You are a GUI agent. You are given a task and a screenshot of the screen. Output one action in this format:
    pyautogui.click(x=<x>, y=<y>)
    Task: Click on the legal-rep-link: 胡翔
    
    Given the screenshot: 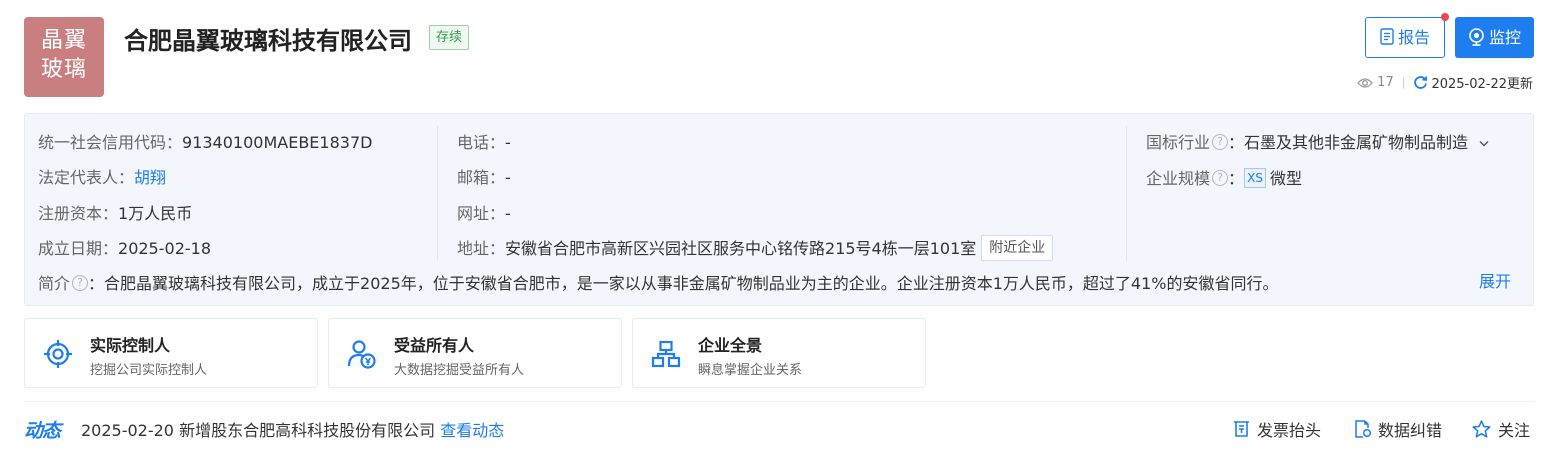 What is the action you would take?
    pyautogui.click(x=150, y=177)
    